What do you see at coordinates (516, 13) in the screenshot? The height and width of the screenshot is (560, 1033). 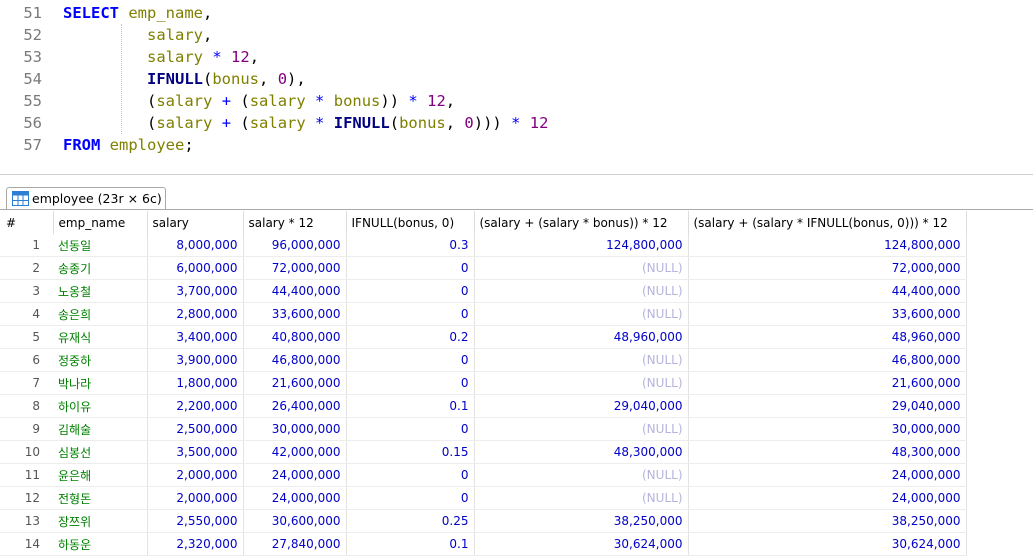 I see `code-line: 51 SELECT emp_name,` at bounding box center [516, 13].